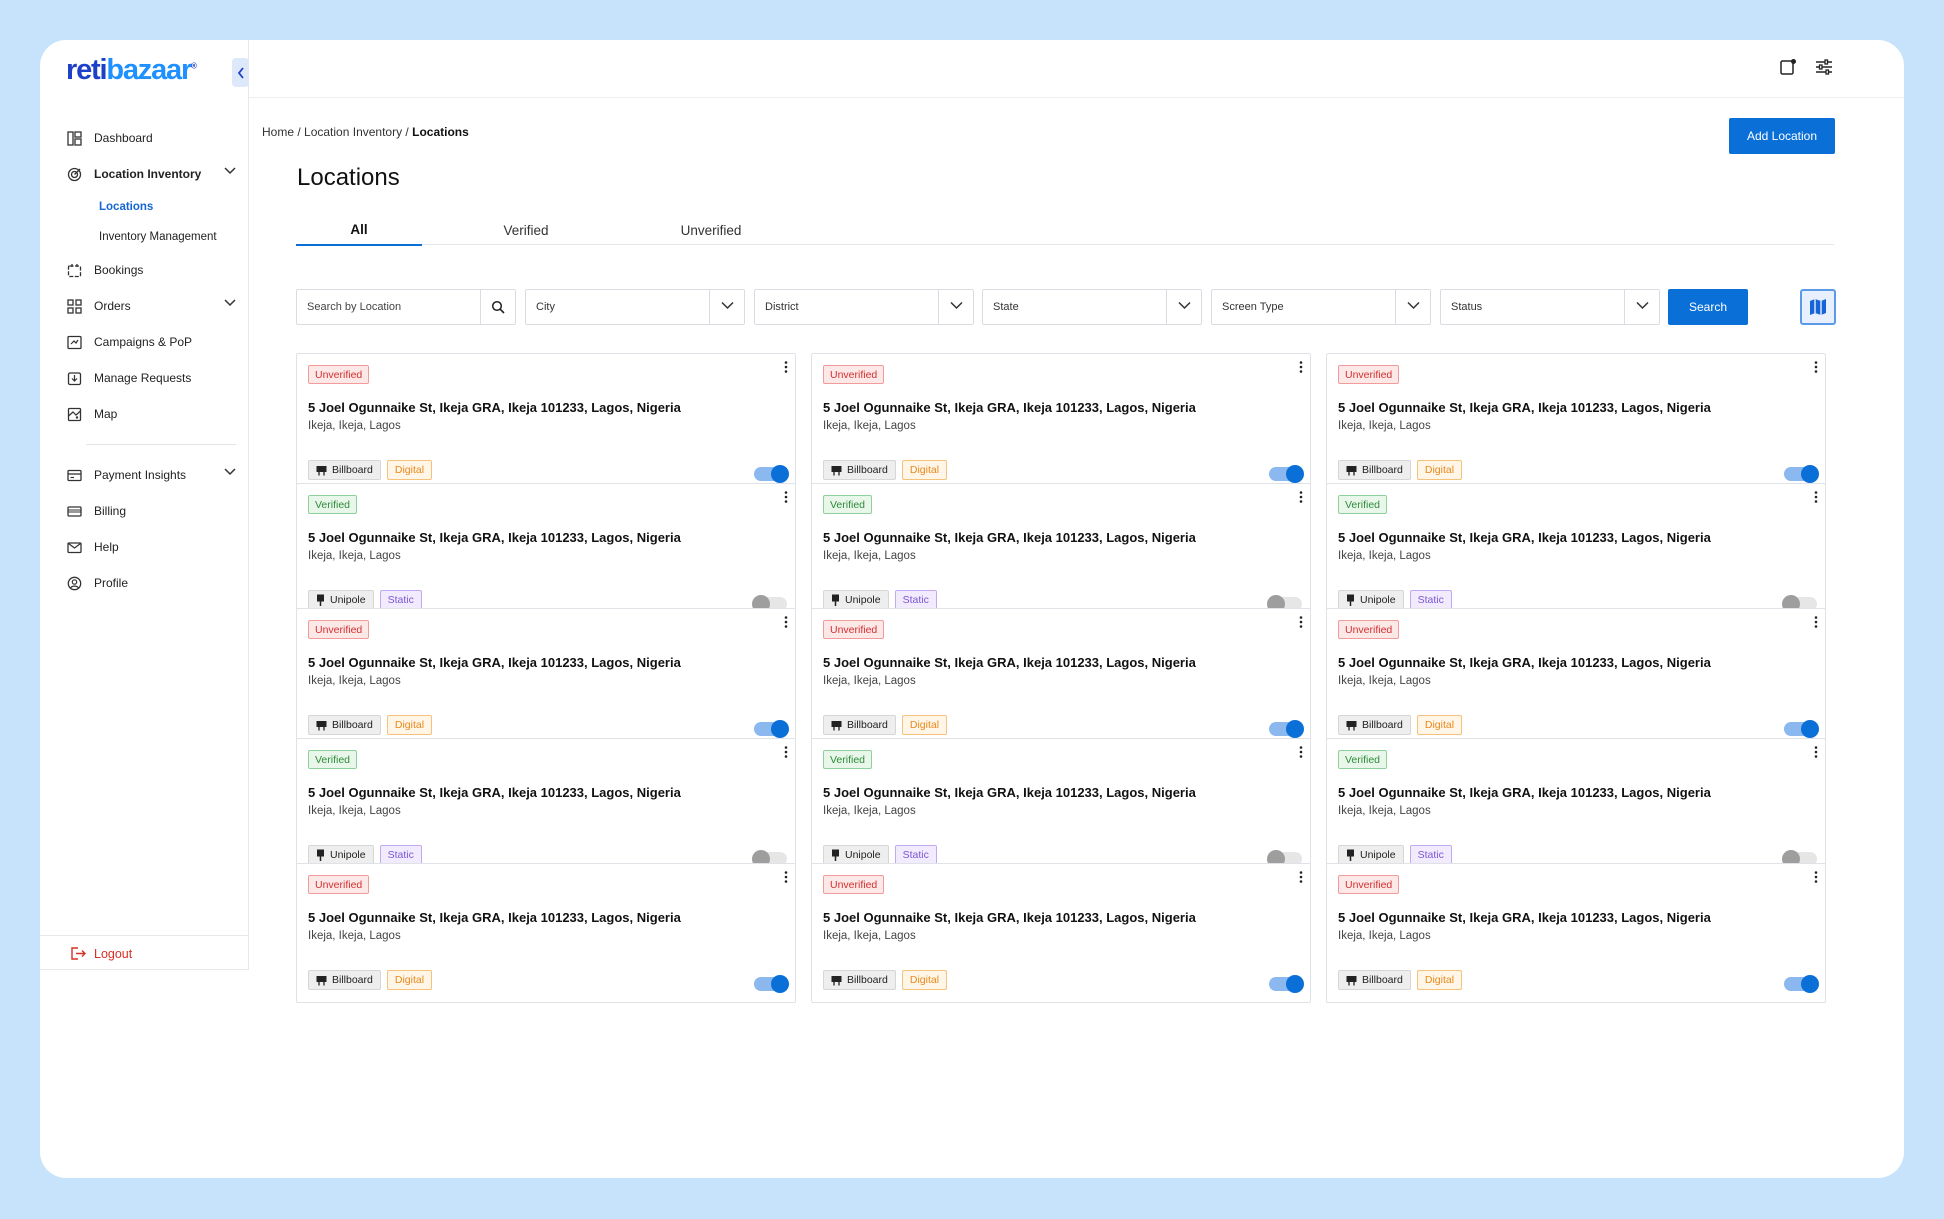 Image resolution: width=1944 pixels, height=1219 pixels. What do you see at coordinates (498, 307) in the screenshot?
I see `search-icon` at bounding box center [498, 307].